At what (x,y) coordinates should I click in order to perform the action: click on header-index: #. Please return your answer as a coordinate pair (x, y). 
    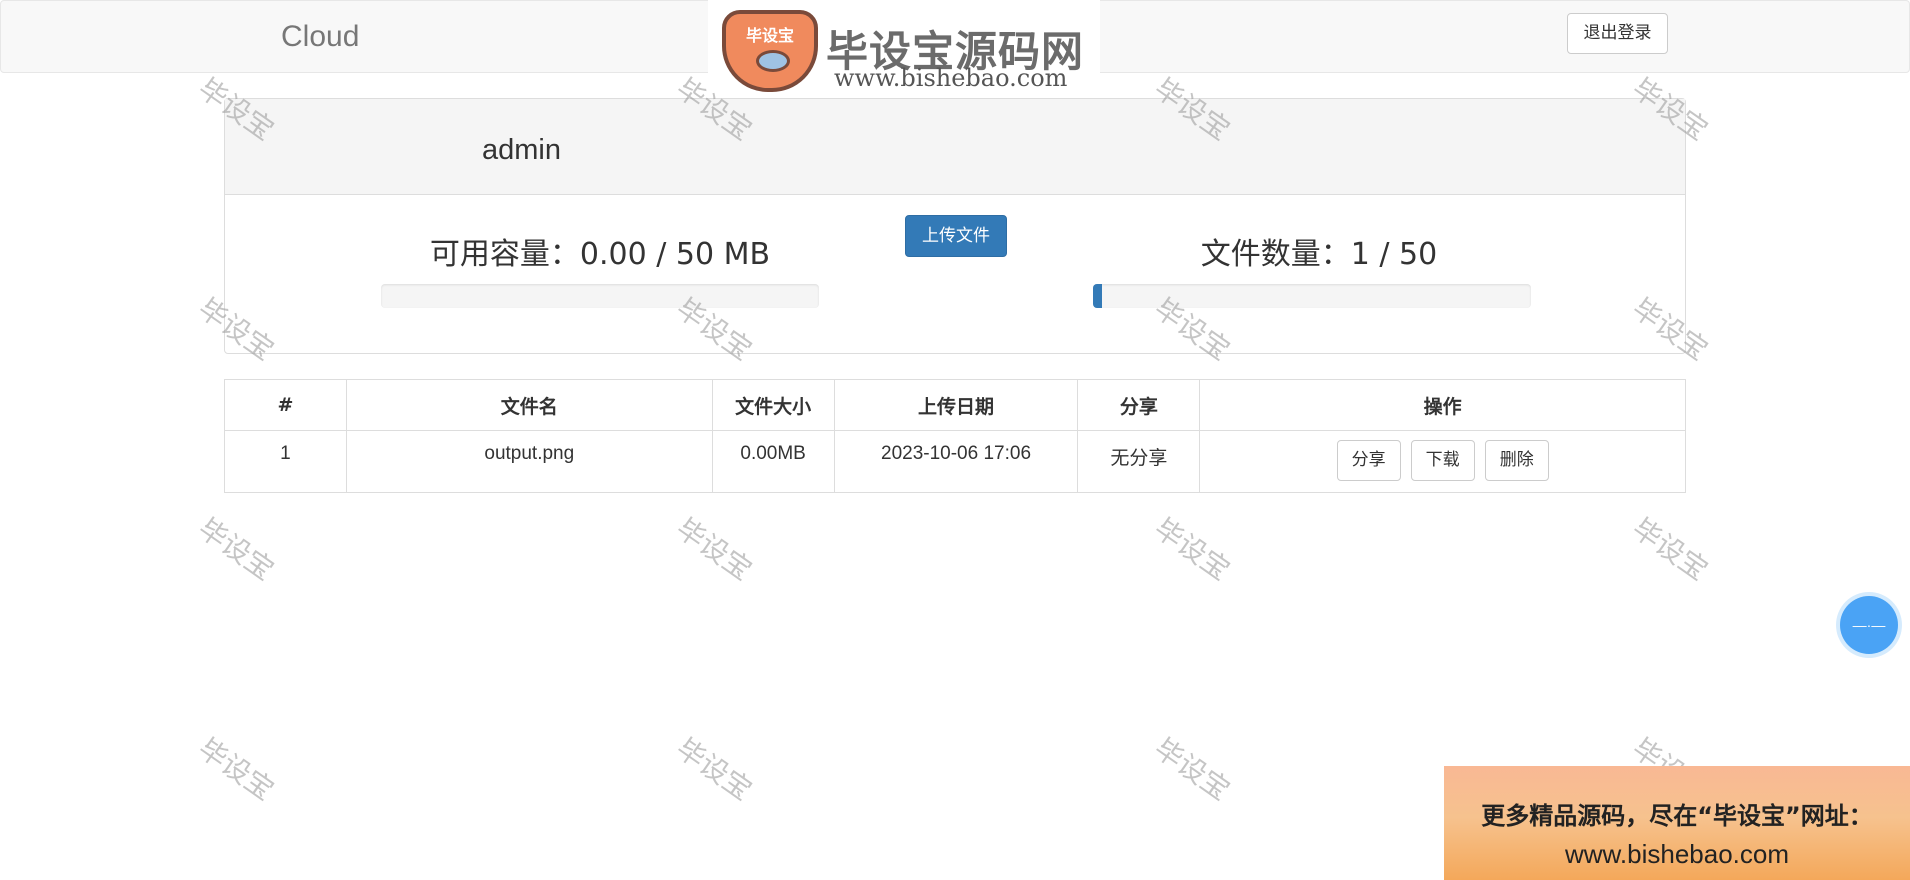
    Looking at the image, I should click on (285, 405).